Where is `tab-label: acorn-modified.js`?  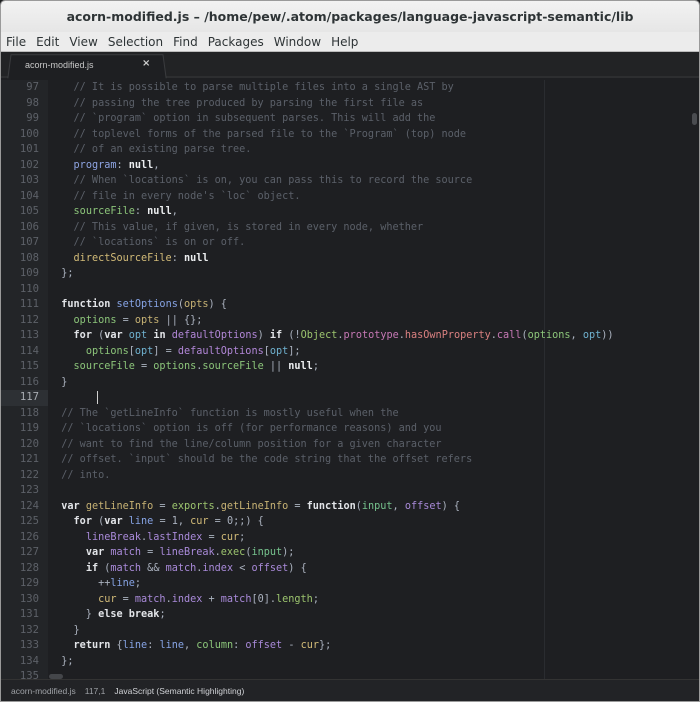 tab-label: acorn-modified.js is located at coordinates (59, 65).